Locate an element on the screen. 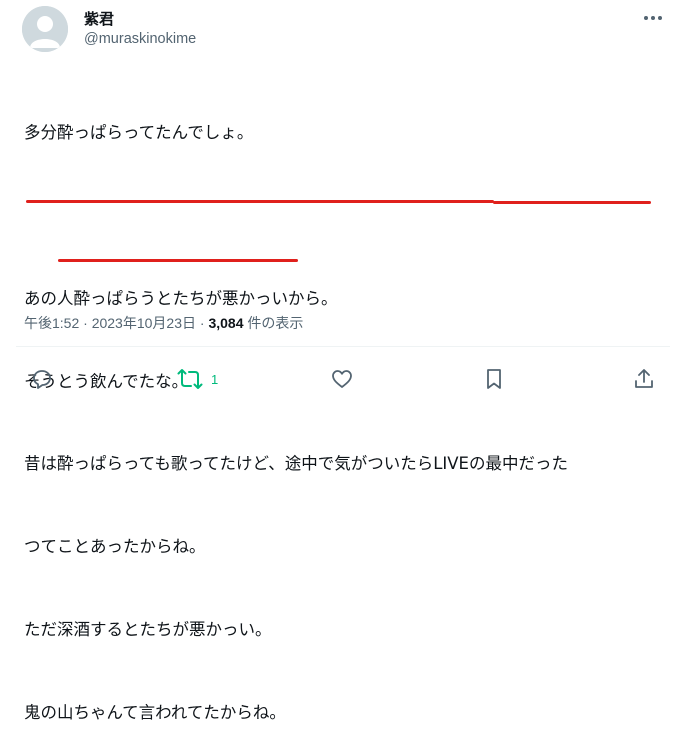 The height and width of the screenshot is (754, 686). share-icon is located at coordinates (644, 378).